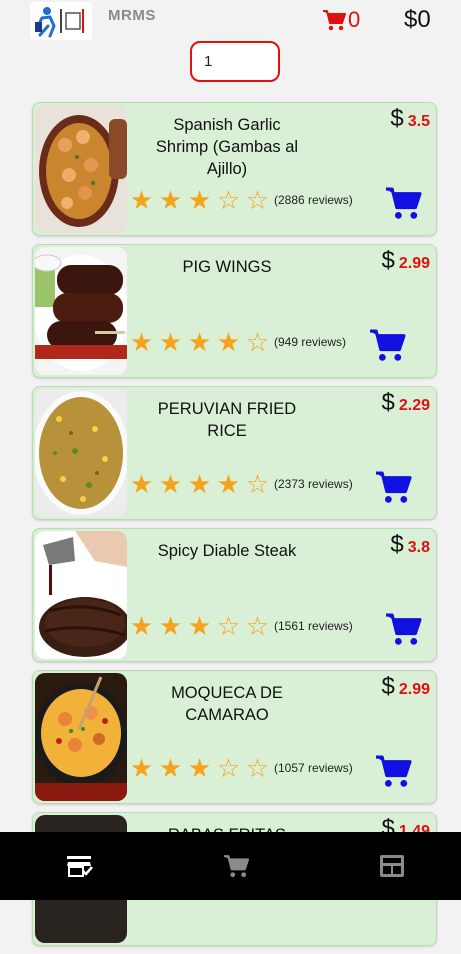  I want to click on total-currency: $, so click(411, 19).